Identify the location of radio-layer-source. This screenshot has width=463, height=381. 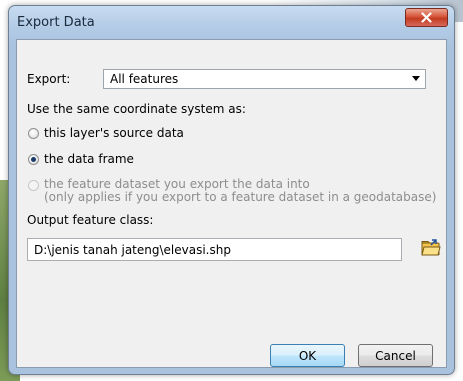
(33, 133).